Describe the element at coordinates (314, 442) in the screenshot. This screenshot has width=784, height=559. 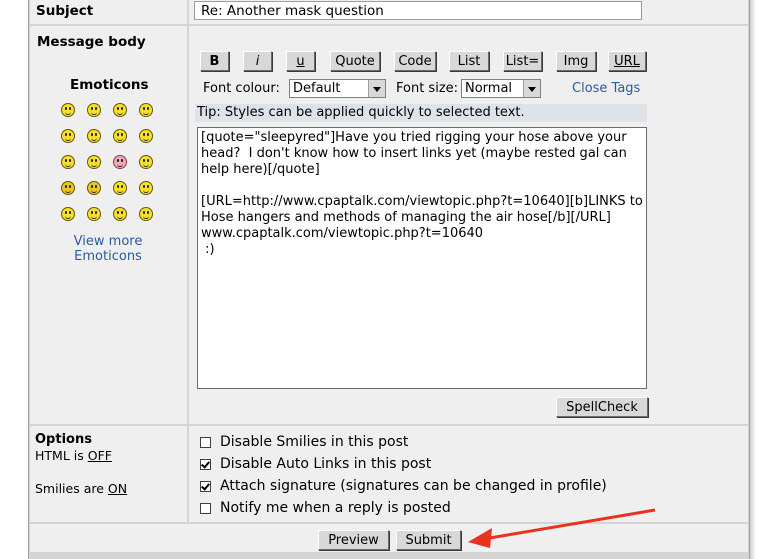
I see `disable-smilies-label: Disable Smilies in this post` at that location.